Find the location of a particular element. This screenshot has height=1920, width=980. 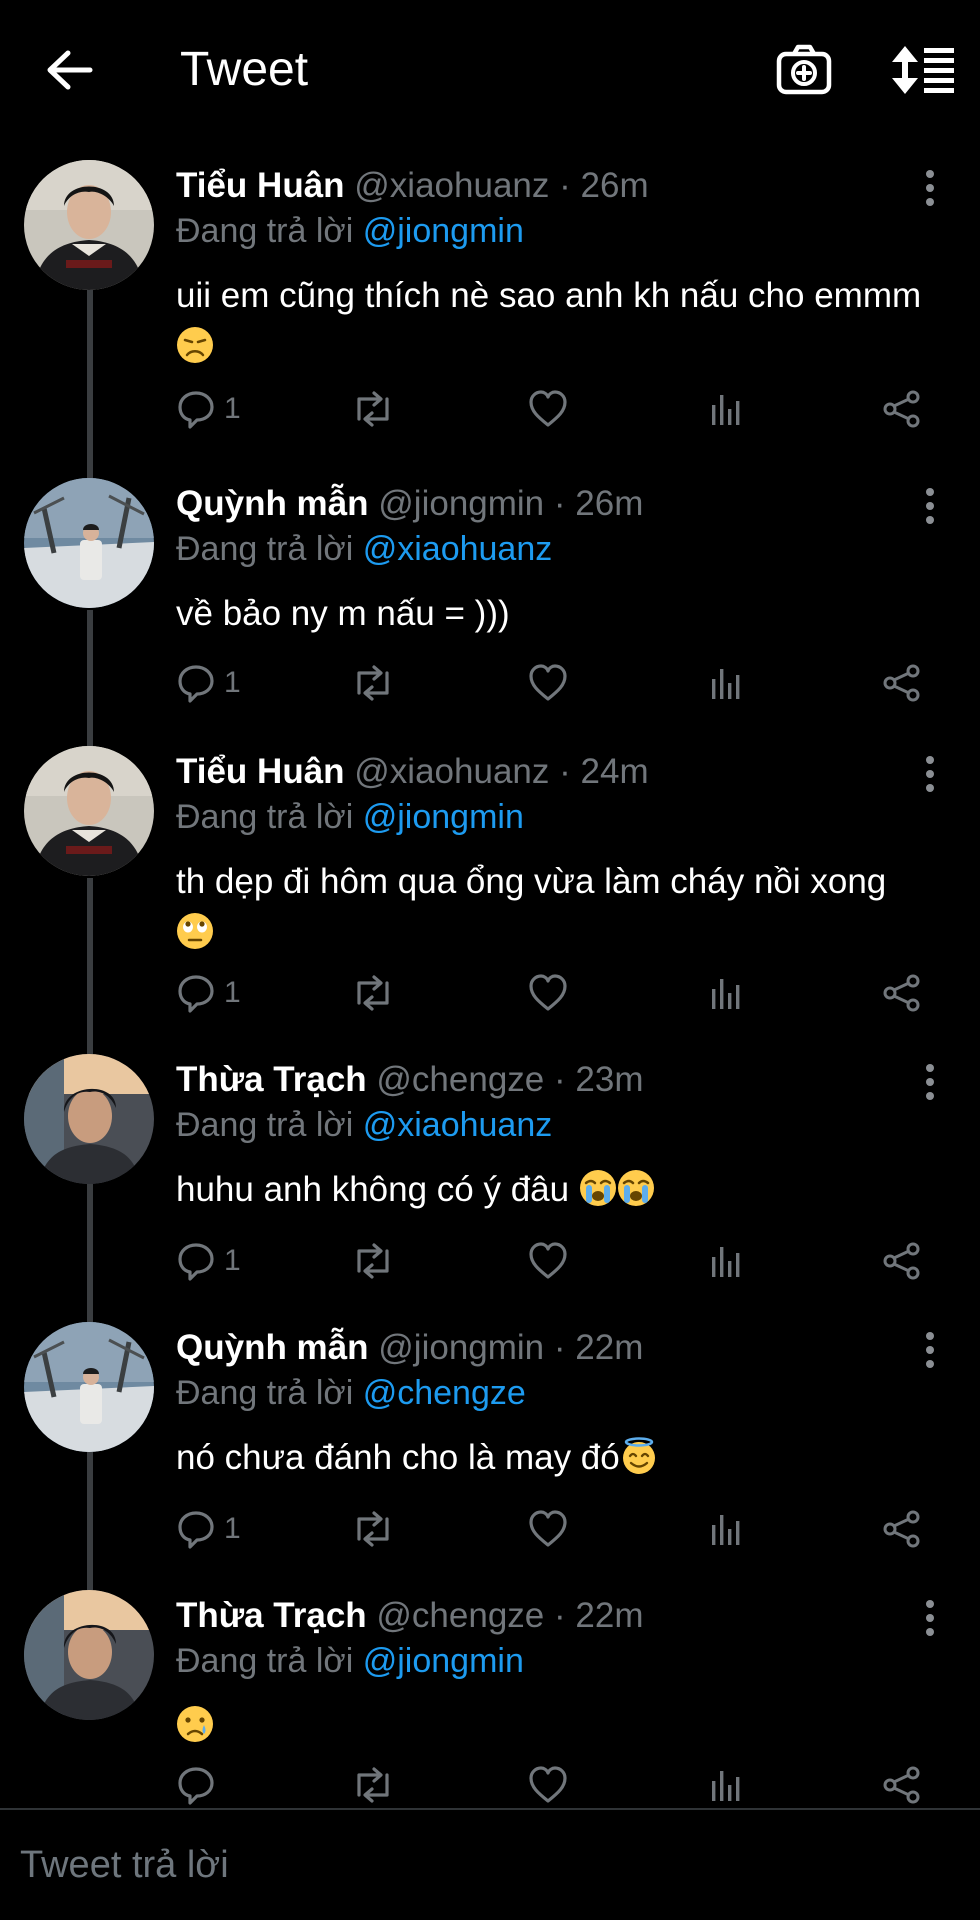

tweet-header: Thừa Trạch @chengze · 22m is located at coordinates (409, 1616).